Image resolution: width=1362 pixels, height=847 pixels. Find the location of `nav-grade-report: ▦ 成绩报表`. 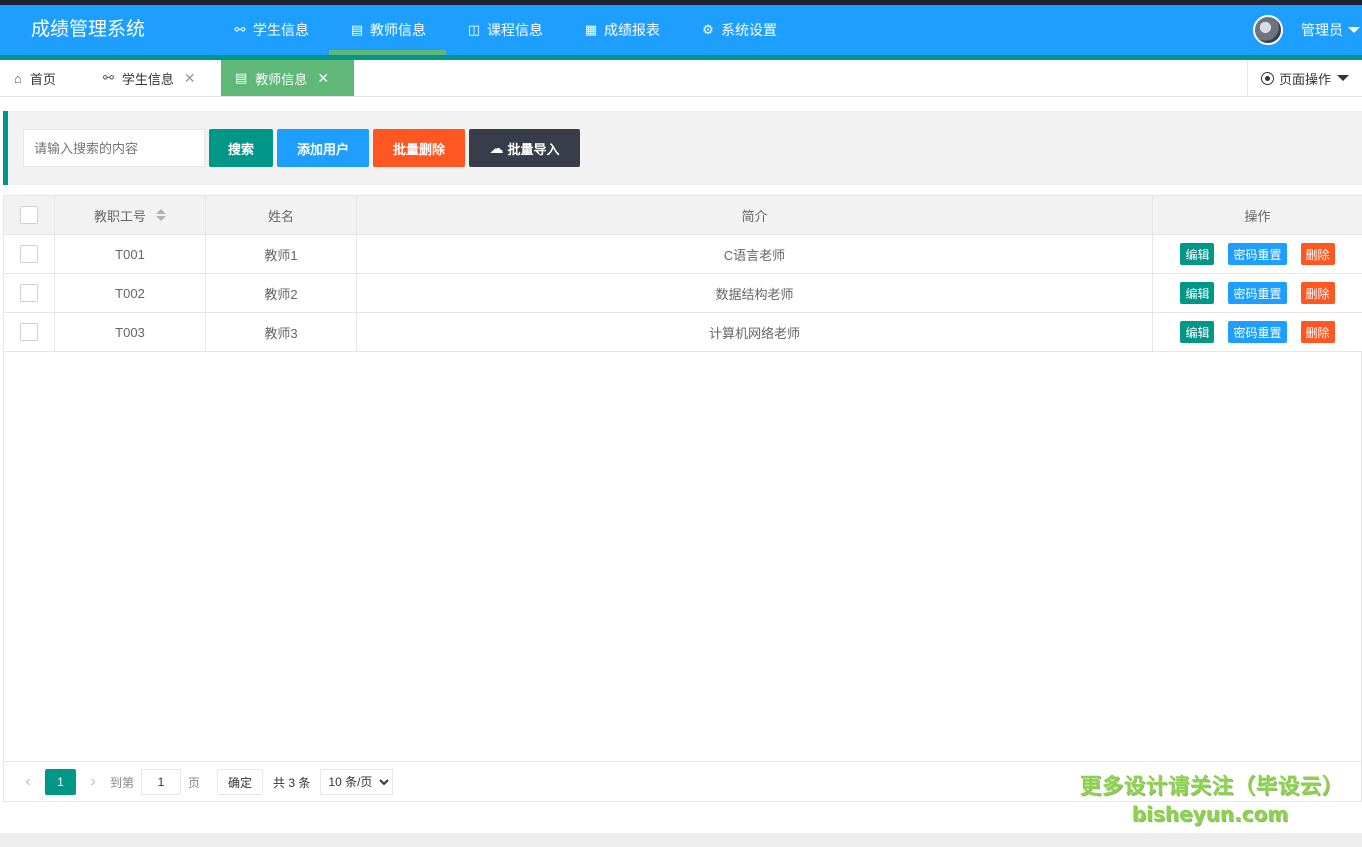

nav-grade-report: ▦ 成绩报表 is located at coordinates (621, 30).